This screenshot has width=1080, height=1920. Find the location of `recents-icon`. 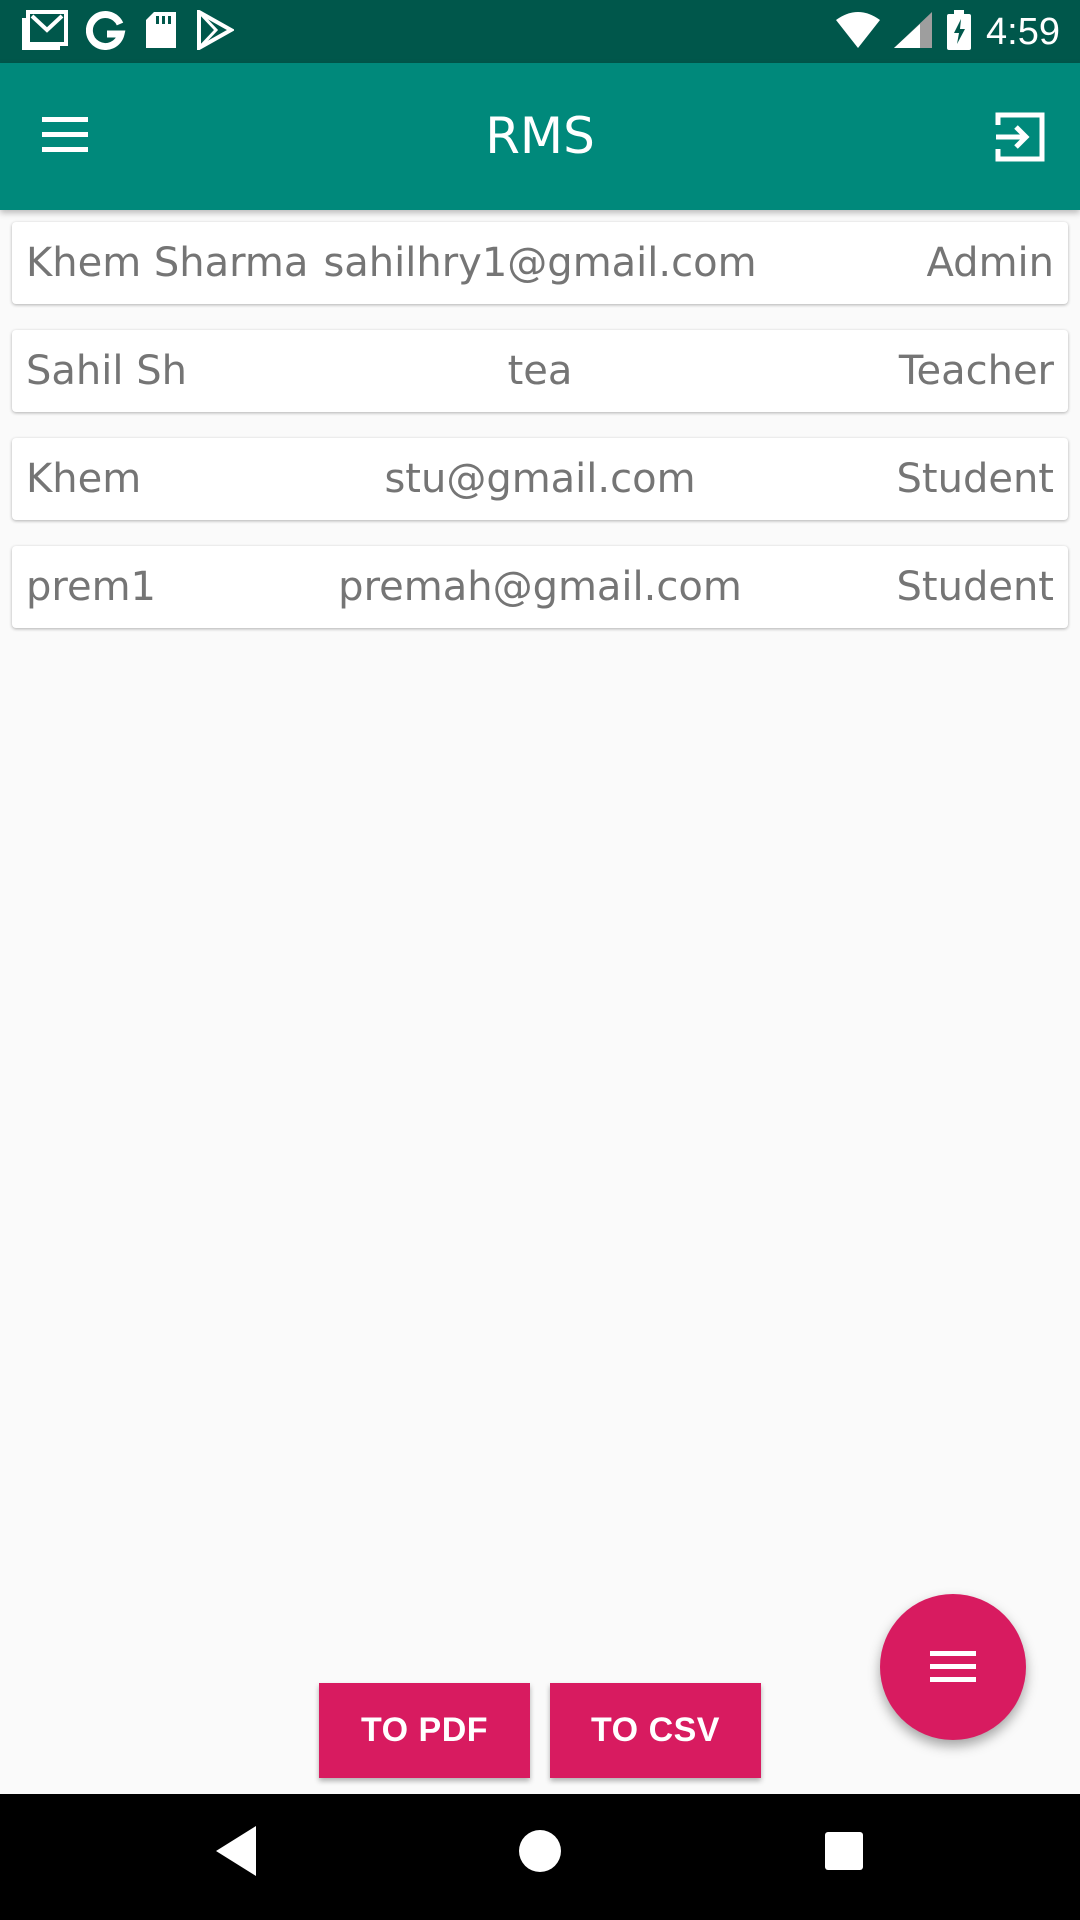

recents-icon is located at coordinates (844, 1853).